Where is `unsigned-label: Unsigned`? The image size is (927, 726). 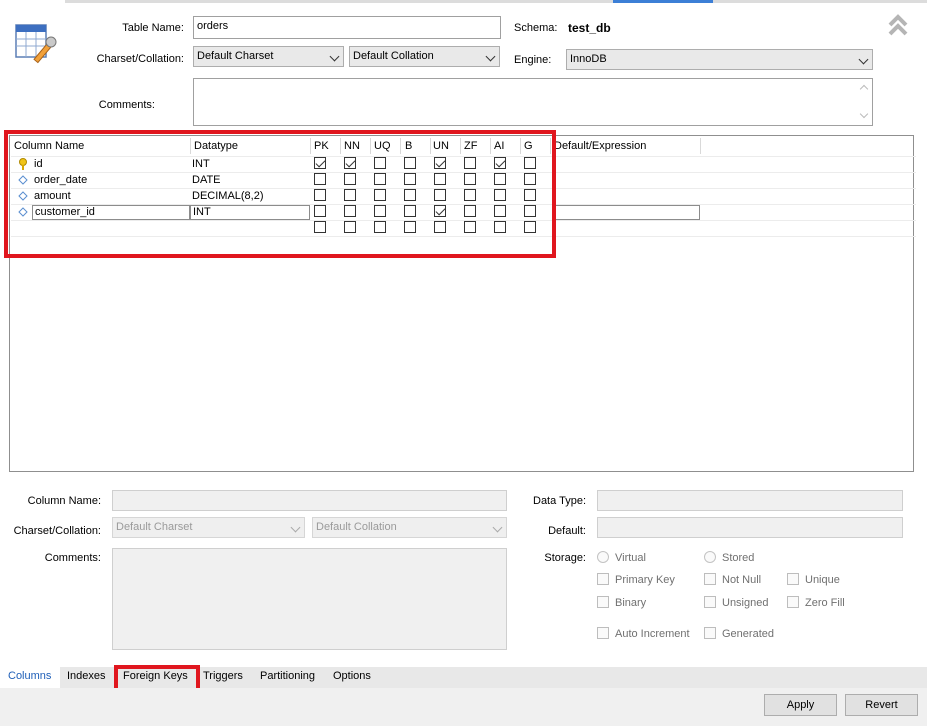
unsigned-label: Unsigned is located at coordinates (745, 603).